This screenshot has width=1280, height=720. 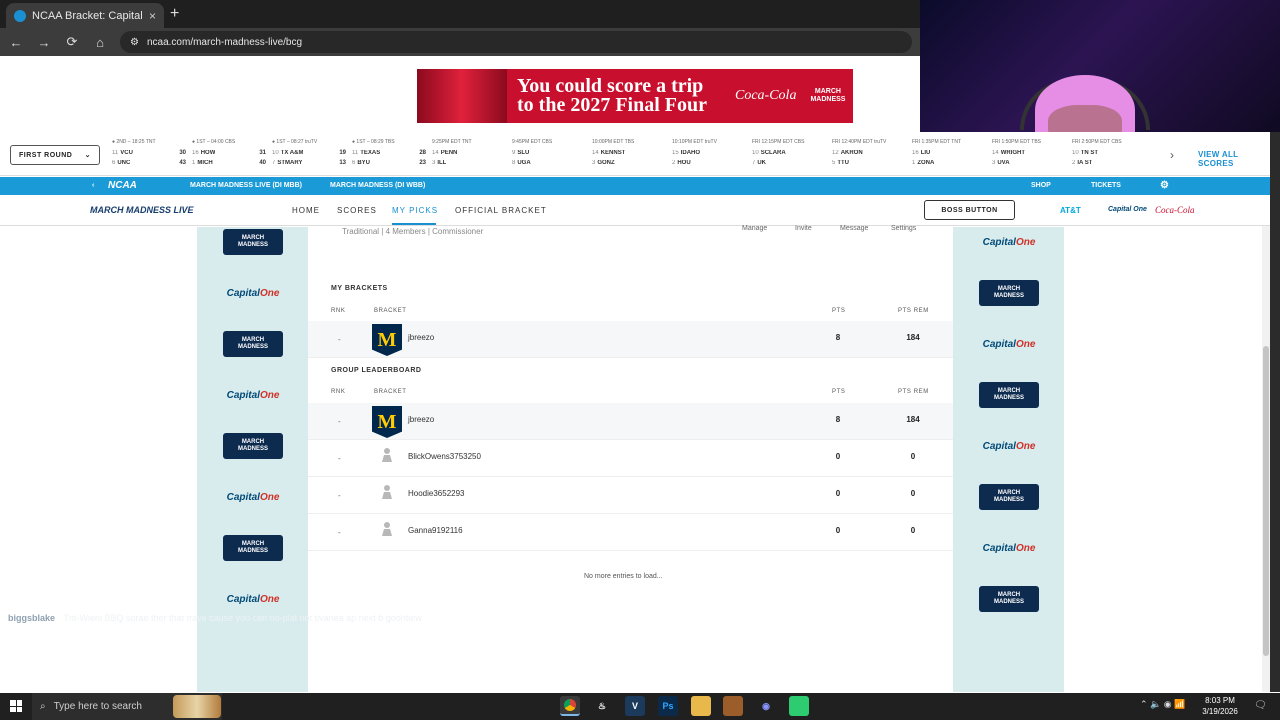 I want to click on minecraft-launcher-icon, so click(x=733, y=706).